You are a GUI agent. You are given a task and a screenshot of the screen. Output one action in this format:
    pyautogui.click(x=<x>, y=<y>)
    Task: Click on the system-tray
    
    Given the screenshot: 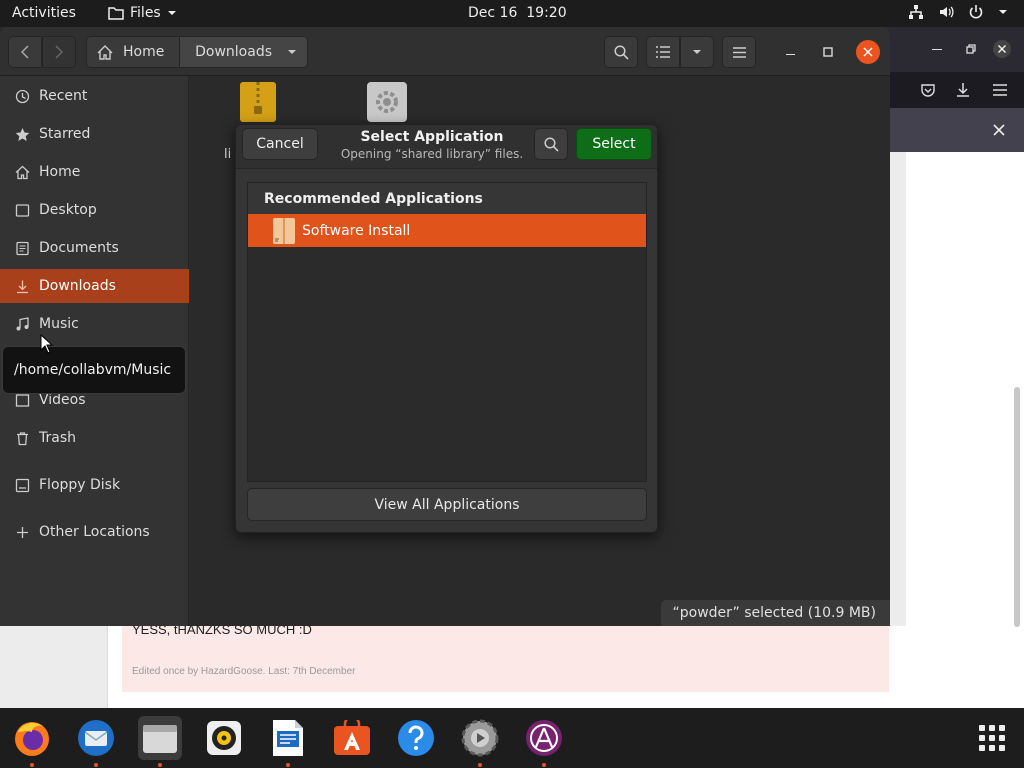 What is the action you would take?
    pyautogui.click(x=958, y=12)
    